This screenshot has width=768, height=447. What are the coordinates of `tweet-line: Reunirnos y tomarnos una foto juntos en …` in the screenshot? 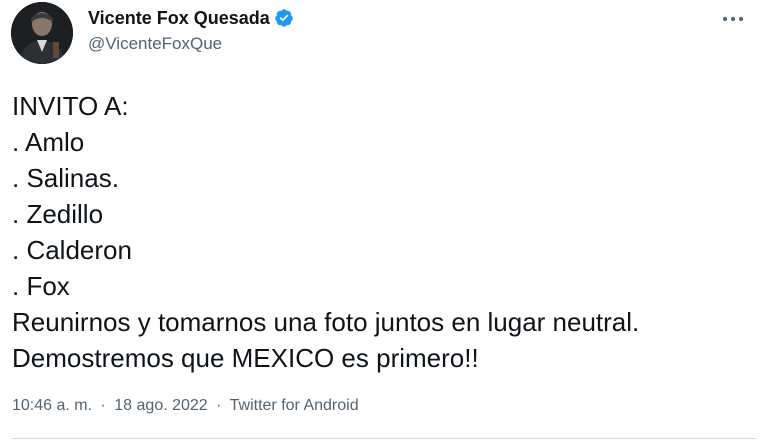 It's located at (326, 322).